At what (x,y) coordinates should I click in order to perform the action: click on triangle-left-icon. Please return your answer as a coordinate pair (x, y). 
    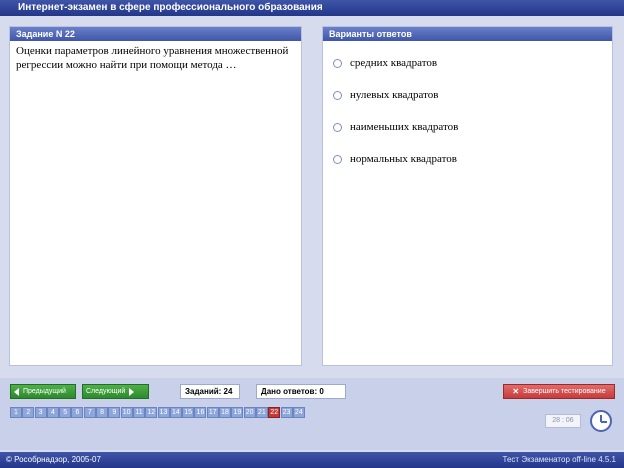
    Looking at the image, I should click on (16, 391).